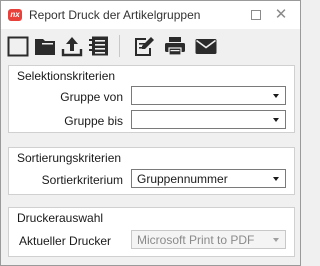 The height and width of the screenshot is (266, 320). What do you see at coordinates (93, 121) in the screenshot?
I see `group-to-label: Gruppe bis` at bounding box center [93, 121].